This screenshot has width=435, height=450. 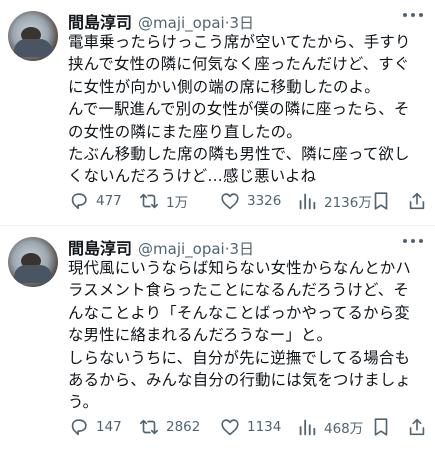 I want to click on tweet-text-line: しらないうちに、自分が先に逆撫でしてる場合も, so click(x=239, y=357).